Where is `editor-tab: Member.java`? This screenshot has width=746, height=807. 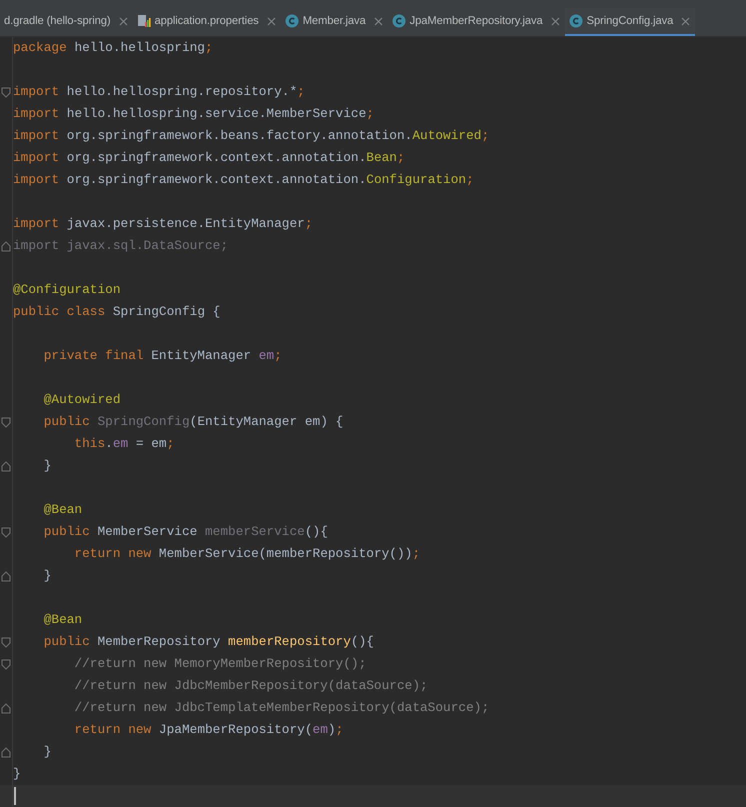 editor-tab: Member.java is located at coordinates (334, 22).